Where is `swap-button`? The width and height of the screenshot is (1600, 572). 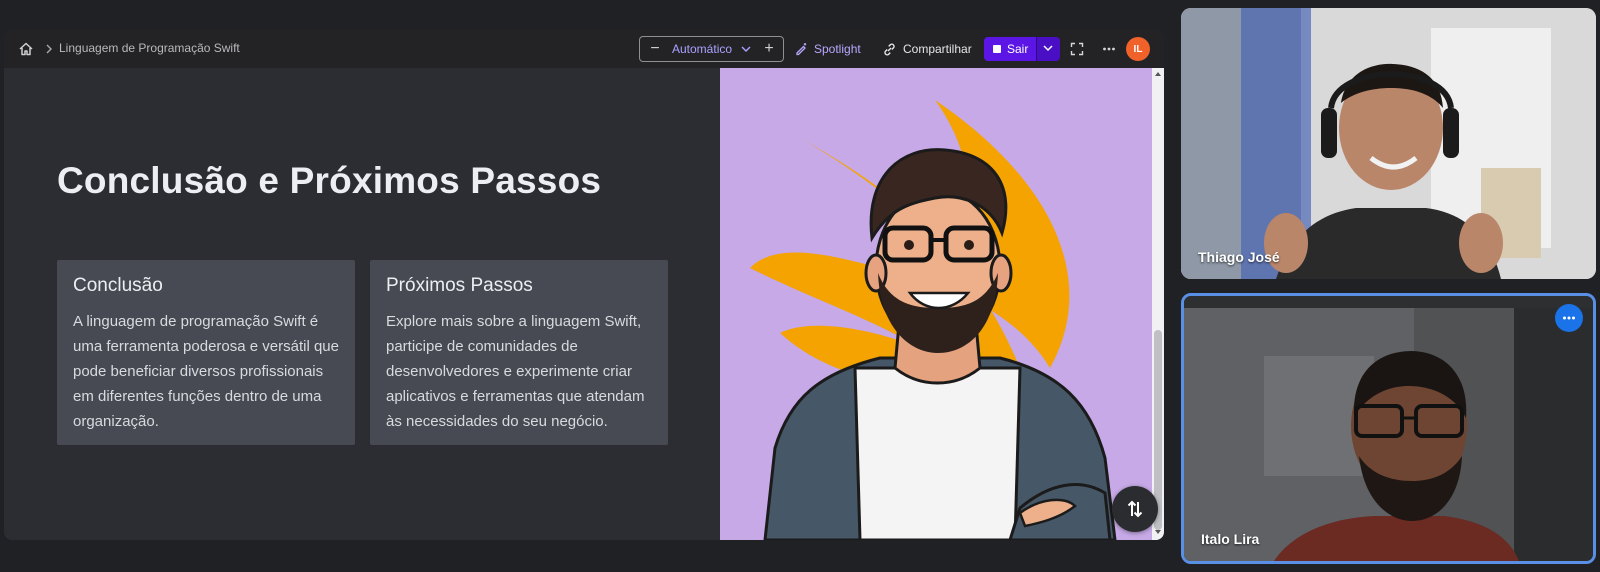 swap-button is located at coordinates (1135, 509).